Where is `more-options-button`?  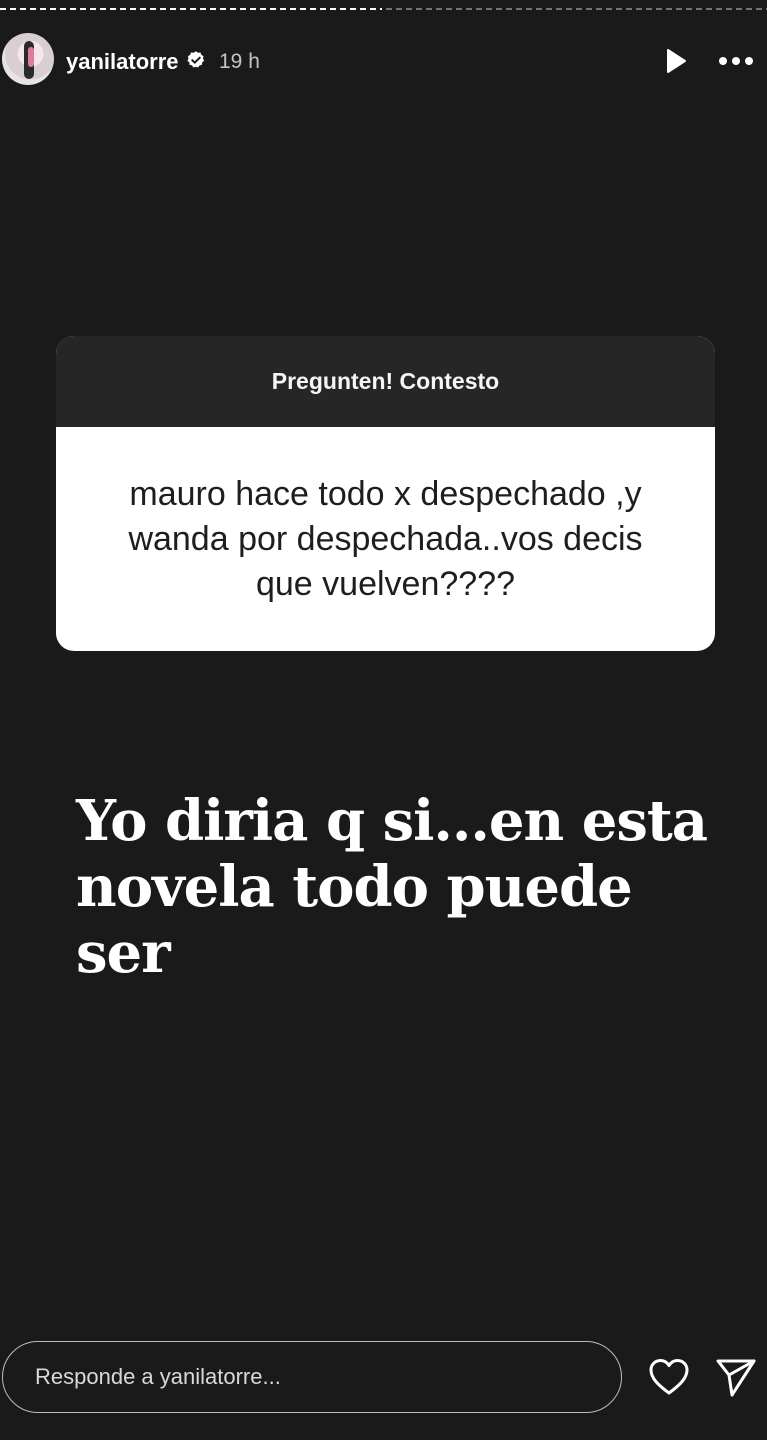 more-options-button is located at coordinates (736, 61).